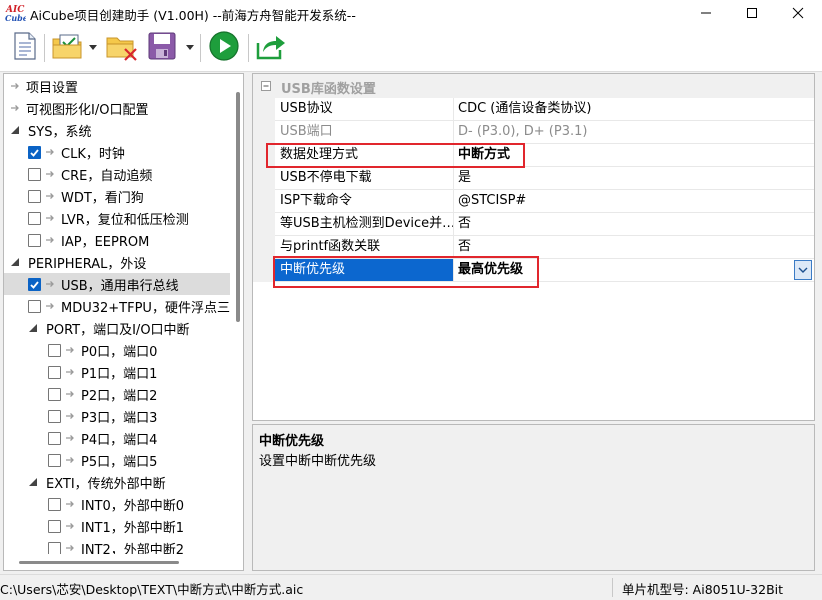  I want to click on tree-item: CRE，自动追频, so click(117, 174).